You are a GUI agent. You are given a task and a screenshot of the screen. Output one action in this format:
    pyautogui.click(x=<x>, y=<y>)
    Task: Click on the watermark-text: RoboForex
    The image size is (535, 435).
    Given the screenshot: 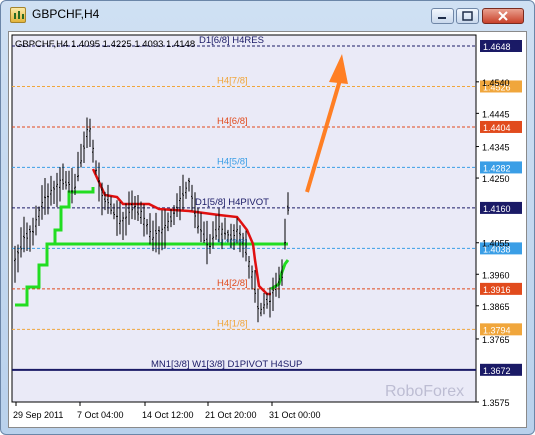 What is the action you would take?
    pyautogui.click(x=424, y=391)
    